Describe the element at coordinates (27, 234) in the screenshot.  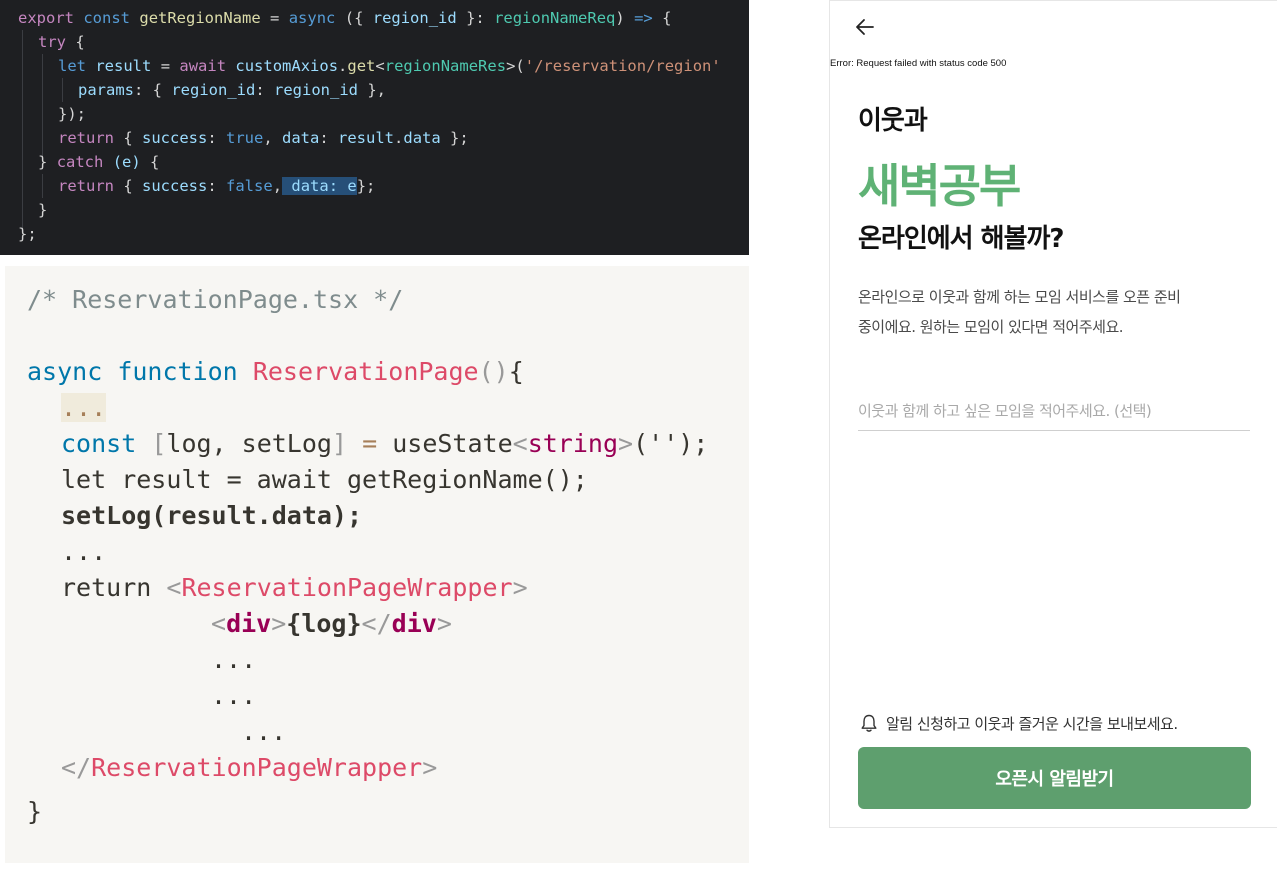
I see `dark-code-line-10: };` at that location.